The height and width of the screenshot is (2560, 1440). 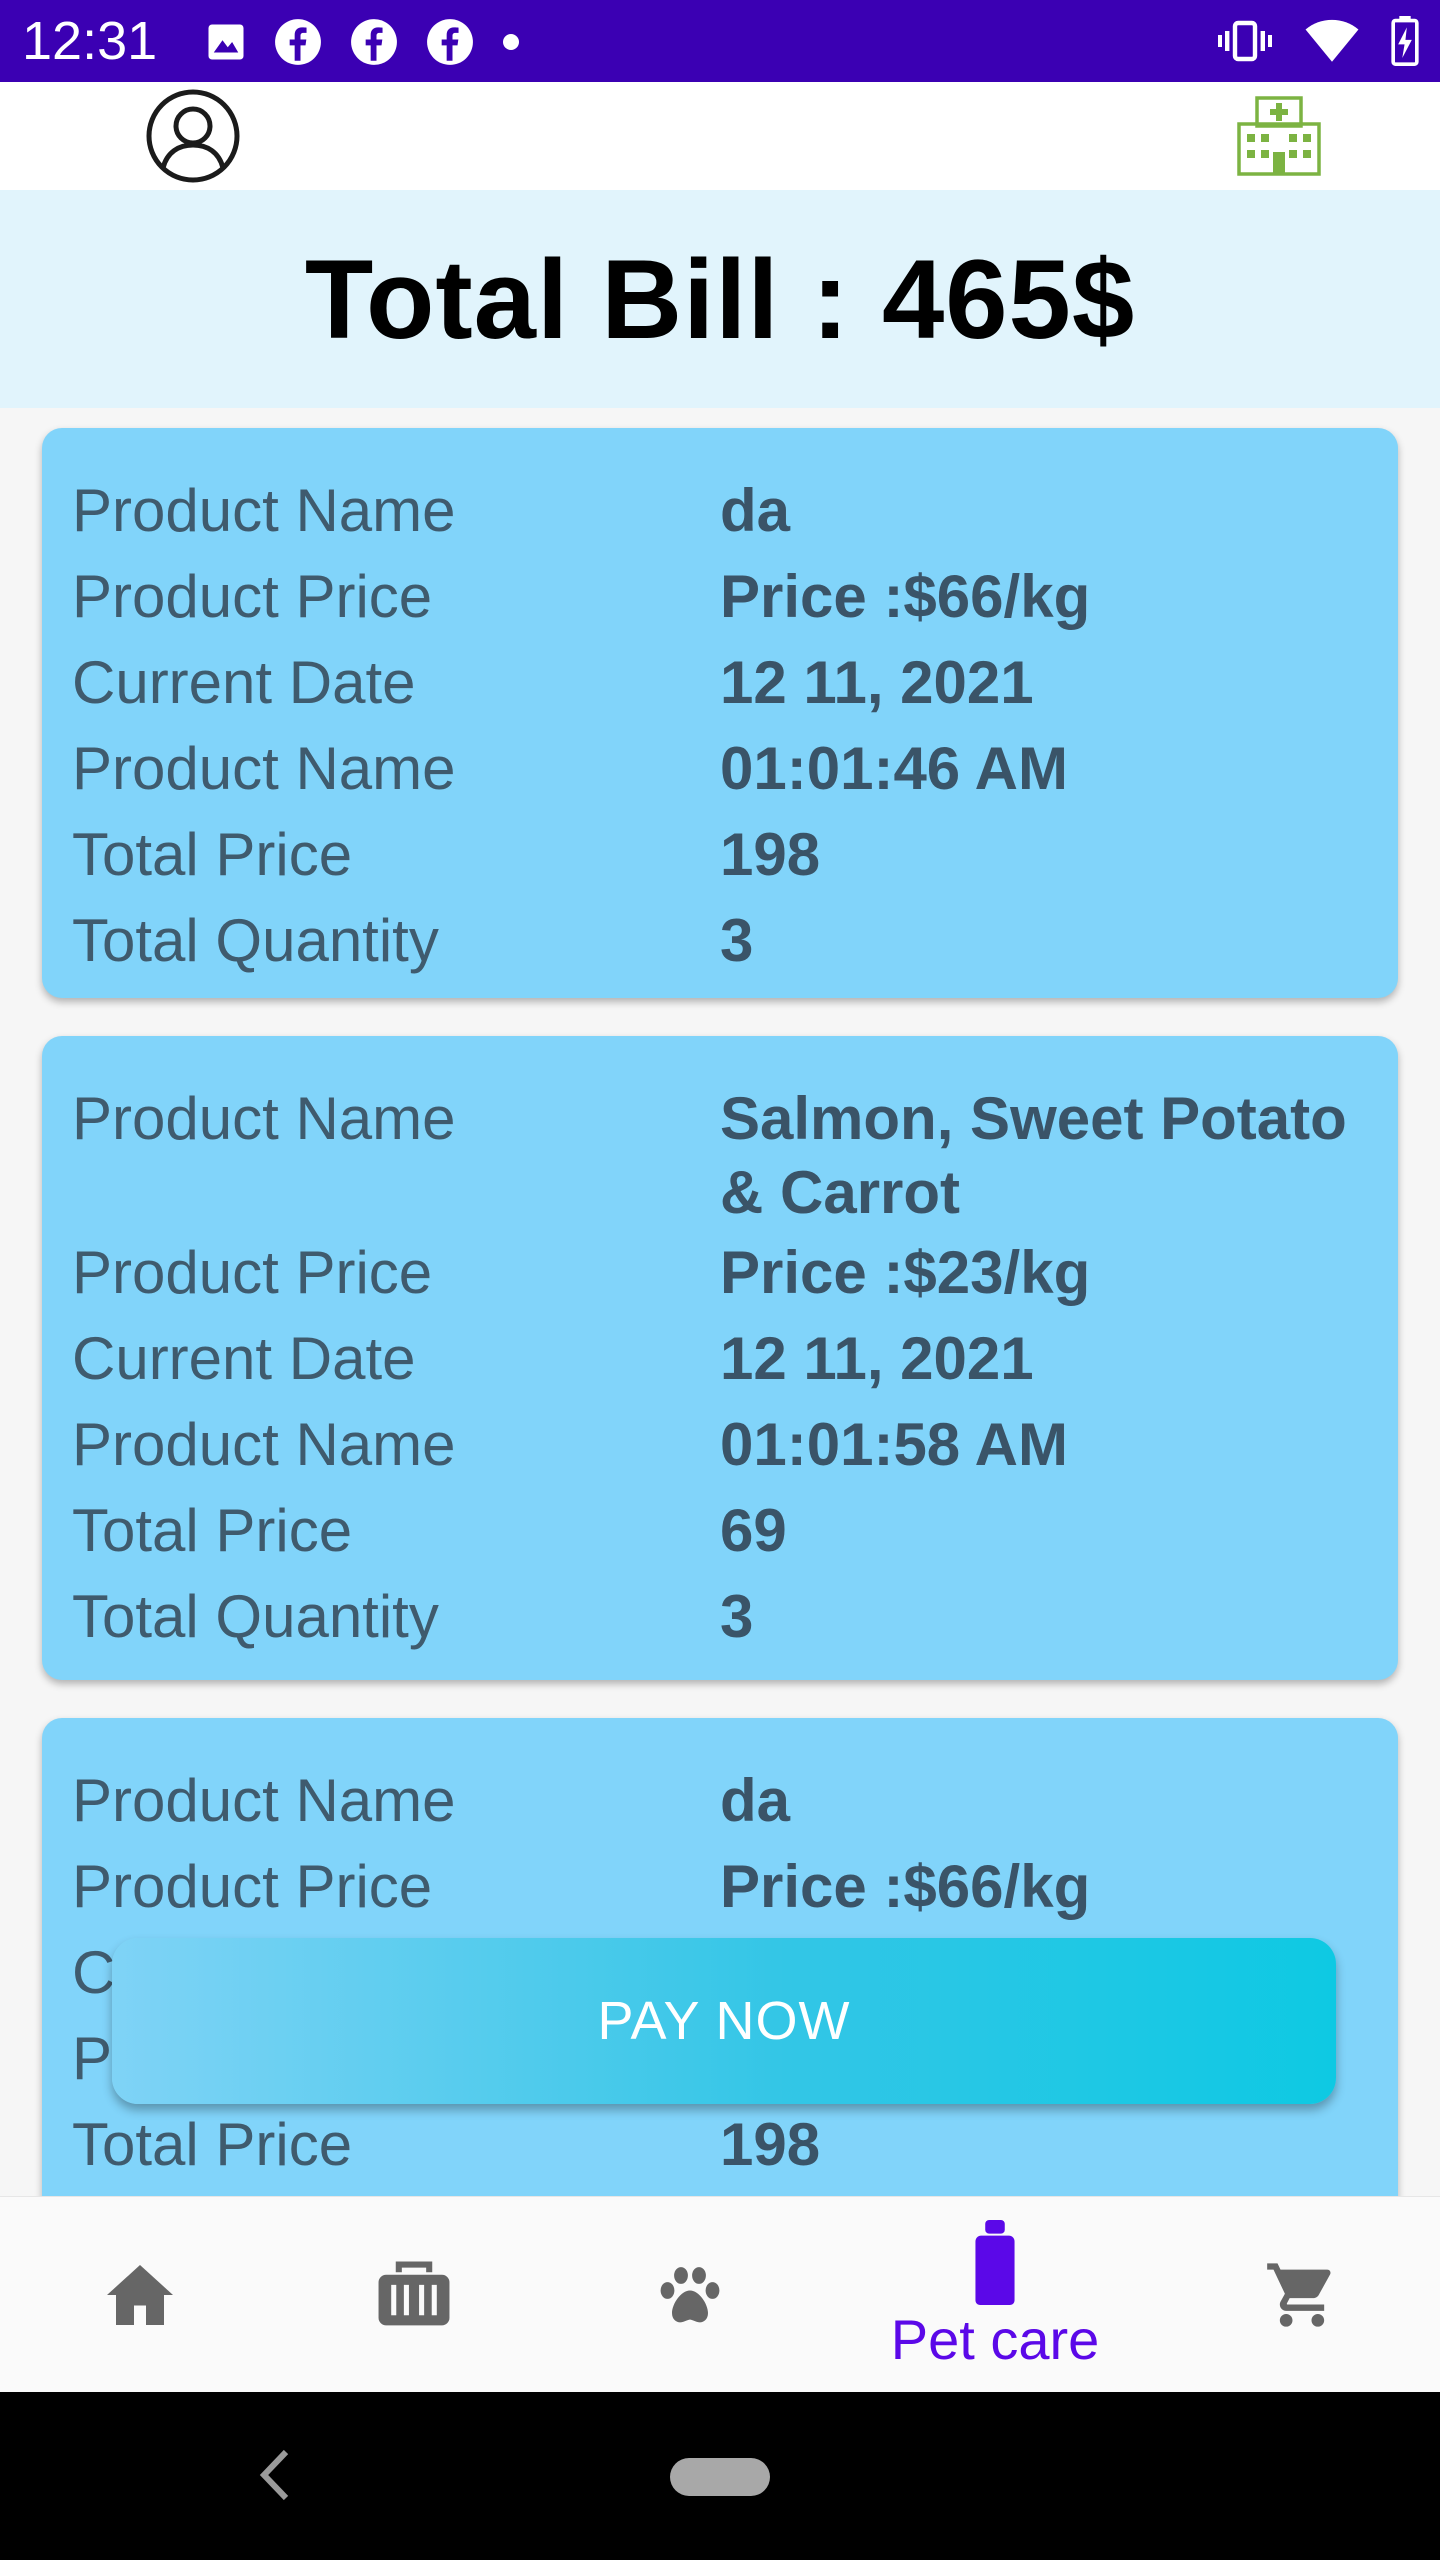 What do you see at coordinates (995, 2339) in the screenshot?
I see `nav-label-pet-care: Pet care` at bounding box center [995, 2339].